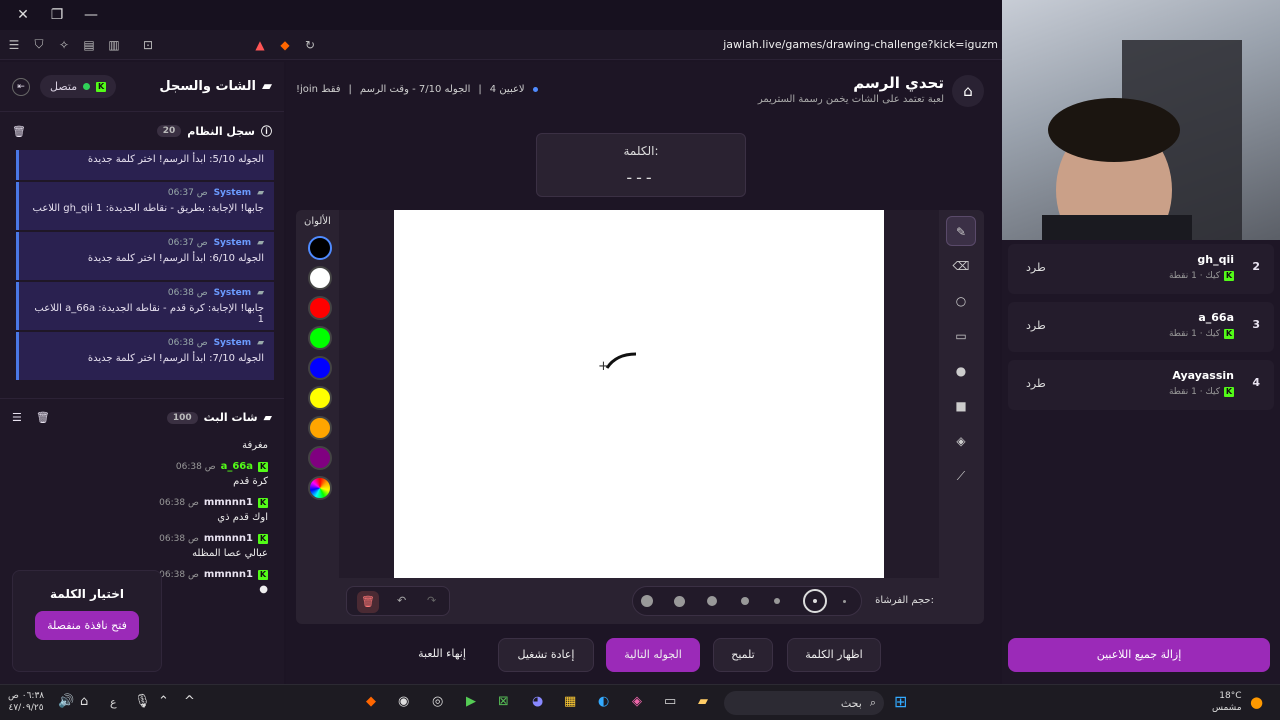 This screenshot has width=1280, height=720. Describe the element at coordinates (64, 45) in the screenshot. I see `extensions-icon: ✧` at that location.